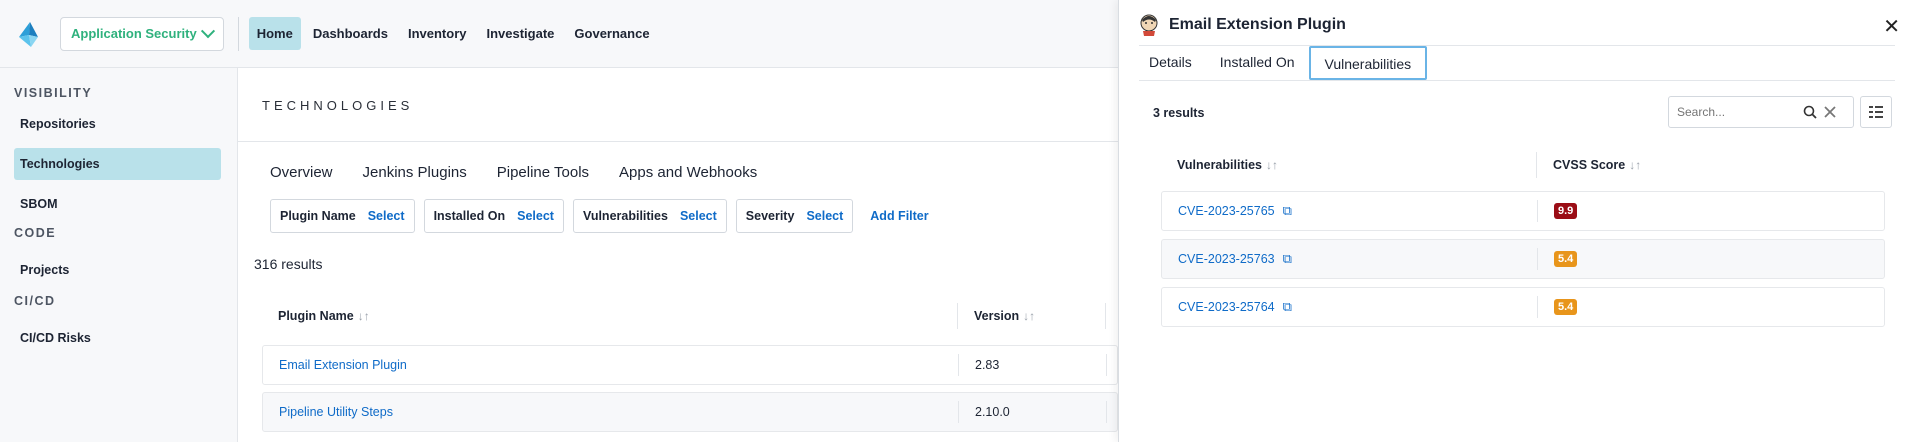  I want to click on plugin-name-link: Email Extension Plugin, so click(611, 365).